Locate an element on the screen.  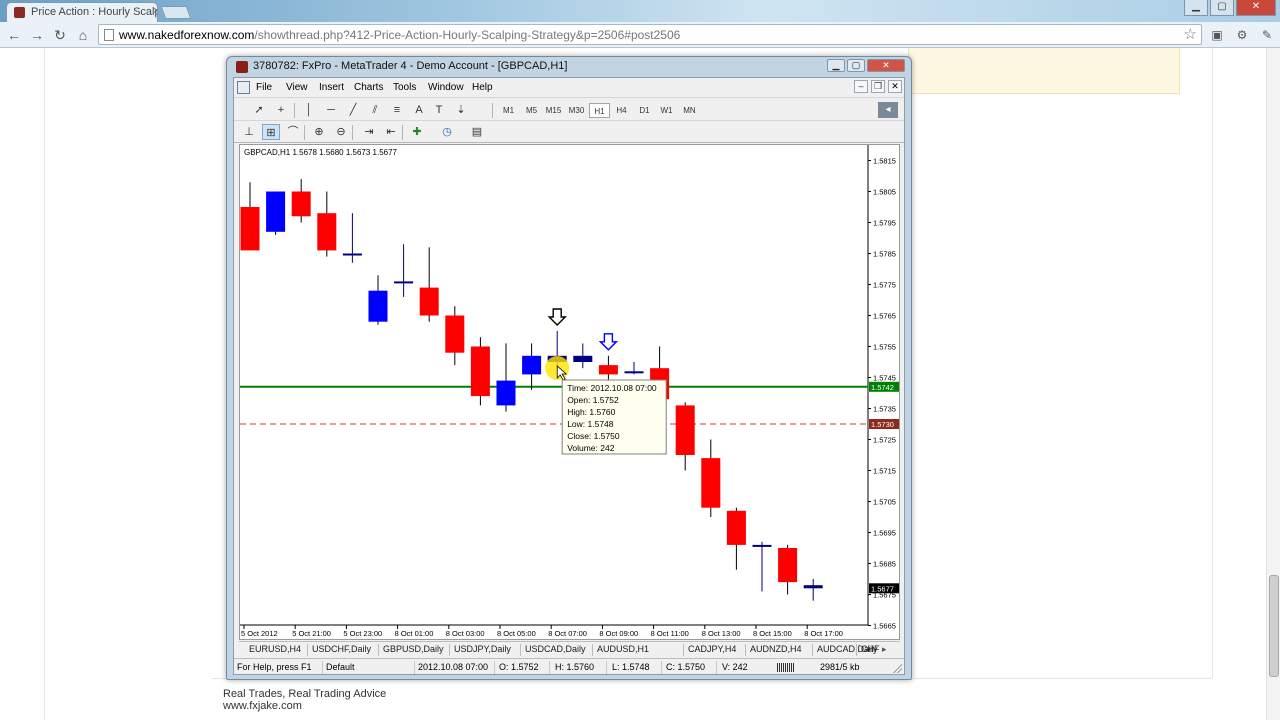
charts-toolbar: ⊥ ⊞ ⌒ ⊕ ⊖ ⇥ ⇤ ✚ ◷ ▤ is located at coordinates (569, 132).